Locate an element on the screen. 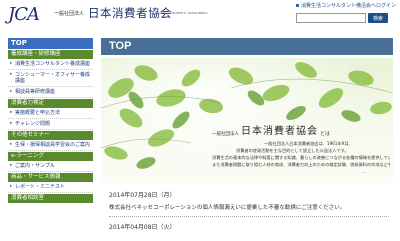 This screenshot has width=400, height=241. sidebar-heading-consultation: 消費者相談室 is located at coordinates (50, 198).